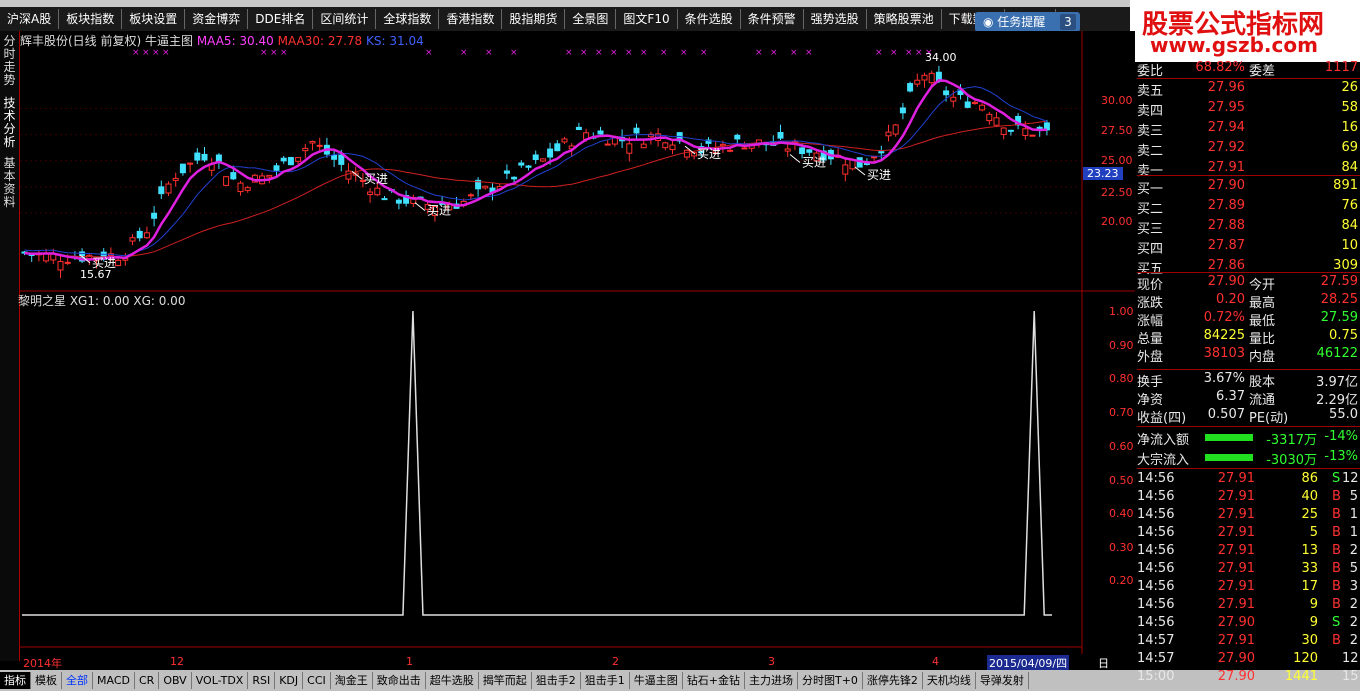 The height and width of the screenshot is (691, 1360). I want to click on bid-row: 买二 27.89 76, so click(1248, 207).